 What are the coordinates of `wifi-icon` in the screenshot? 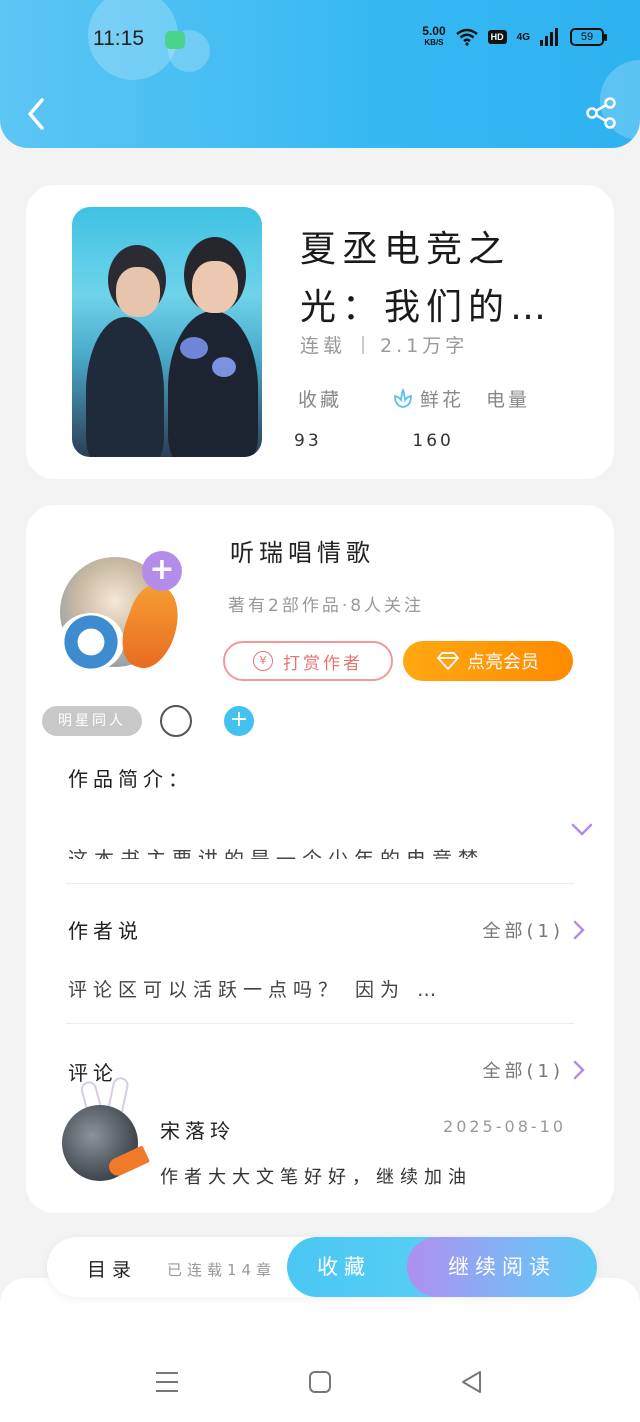 It's located at (466, 37).